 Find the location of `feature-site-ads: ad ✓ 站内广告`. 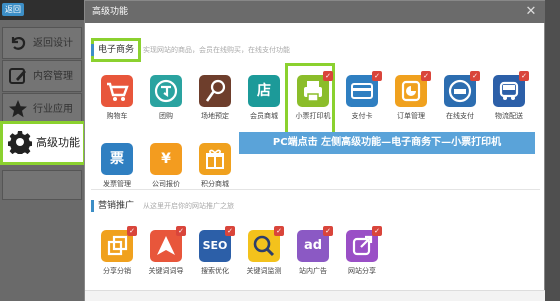

feature-site-ads: ad ✓ 站内广告 is located at coordinates (313, 257).